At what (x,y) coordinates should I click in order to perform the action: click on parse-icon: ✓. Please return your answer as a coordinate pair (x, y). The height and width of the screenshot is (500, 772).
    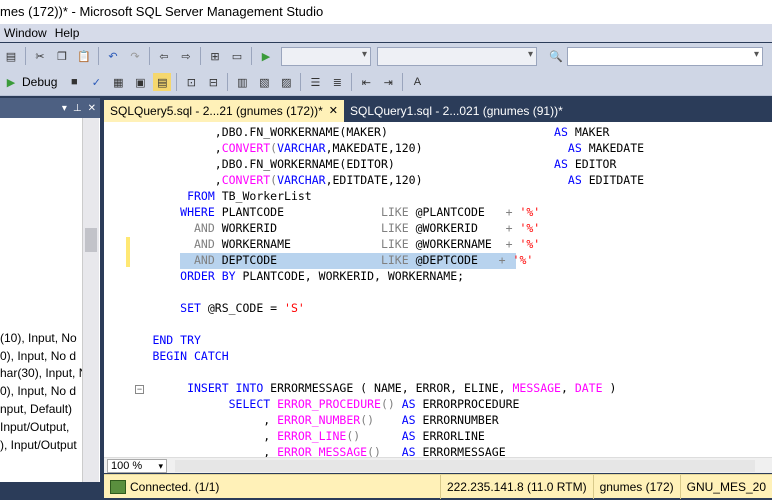
    Looking at the image, I should click on (96, 82).